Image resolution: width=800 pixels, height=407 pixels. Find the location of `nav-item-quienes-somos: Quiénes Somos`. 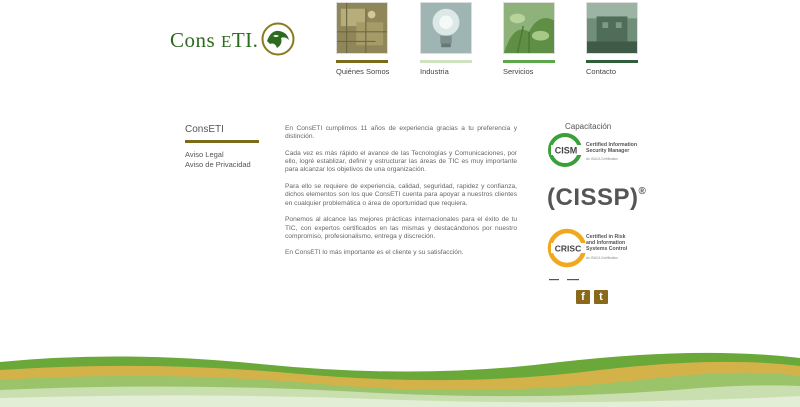

nav-item-quienes-somos: Quiénes Somos is located at coordinates (363, 39).